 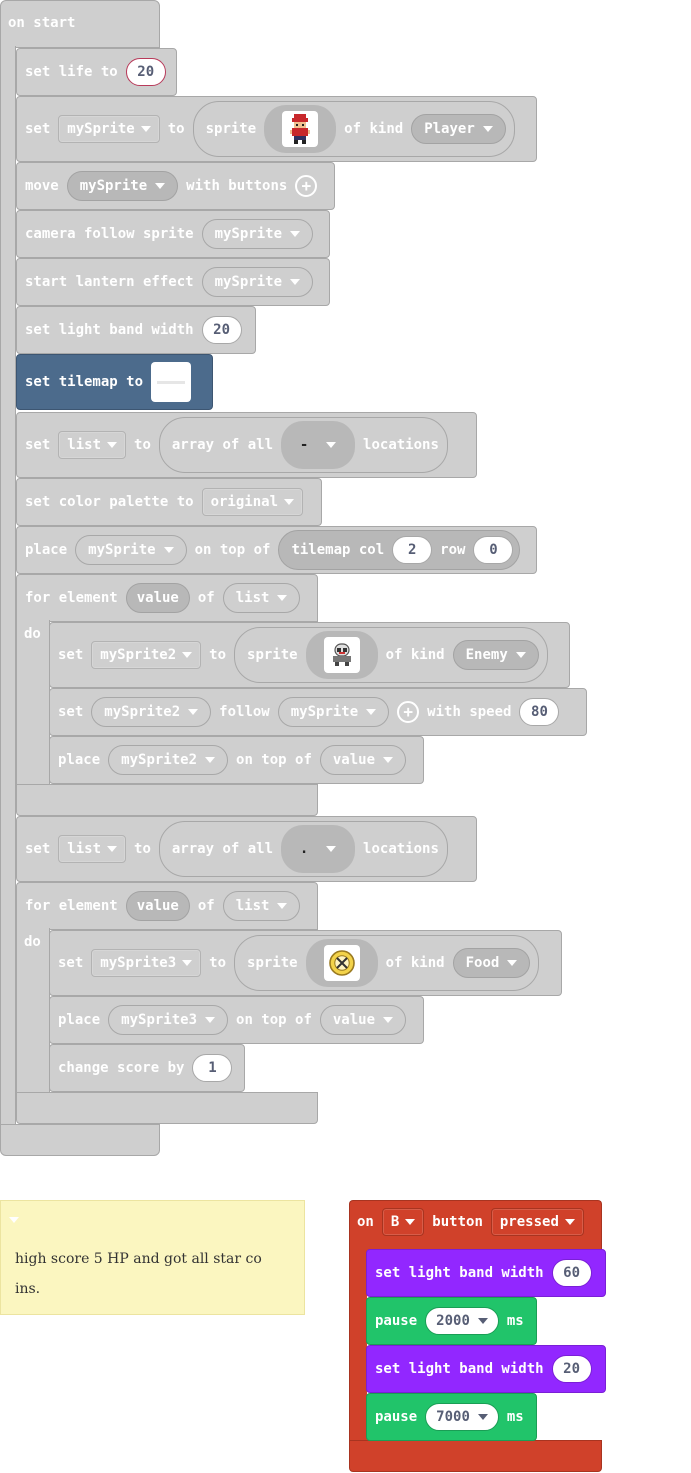 What do you see at coordinates (173, 282) in the screenshot?
I see `lantern-effect-block: start lantern effect mySprite` at bounding box center [173, 282].